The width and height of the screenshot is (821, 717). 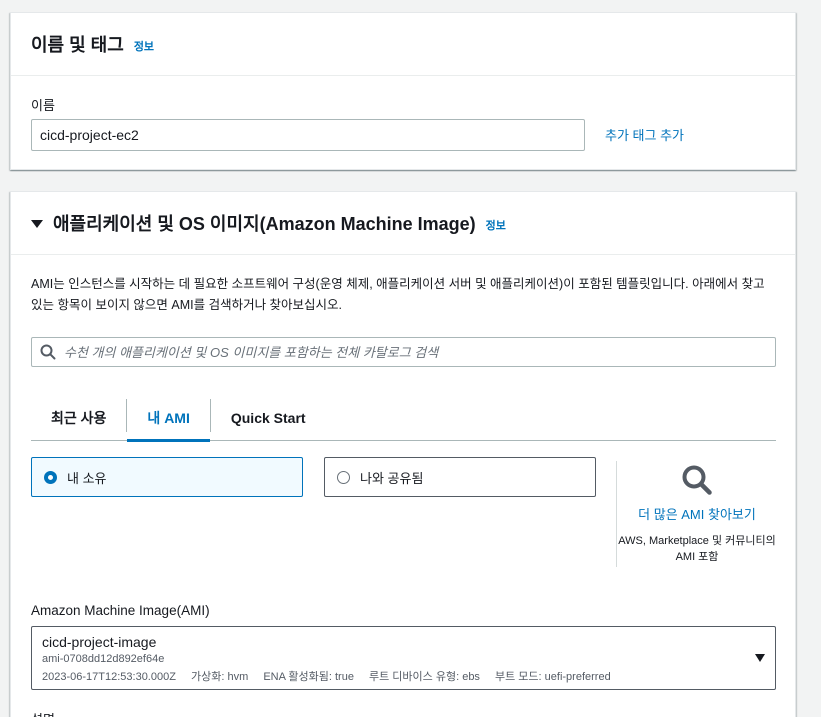 I want to click on name-and-tags-header: 이름 및 태그 정보, so click(x=403, y=44).